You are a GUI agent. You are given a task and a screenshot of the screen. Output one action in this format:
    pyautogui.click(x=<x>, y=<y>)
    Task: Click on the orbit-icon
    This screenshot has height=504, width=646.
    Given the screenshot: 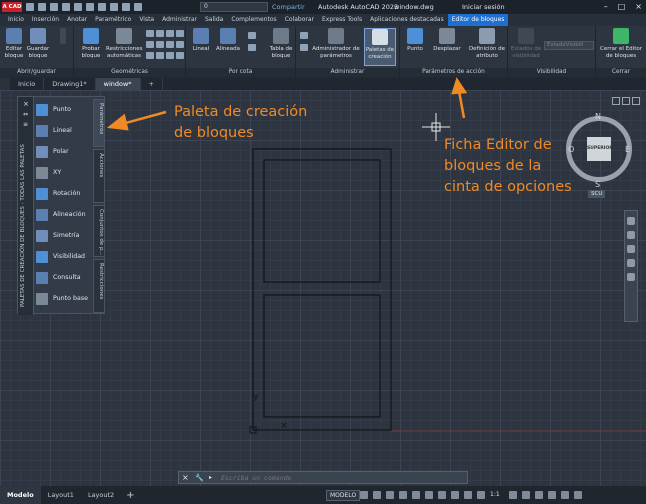 What is the action you would take?
    pyautogui.click(x=631, y=263)
    